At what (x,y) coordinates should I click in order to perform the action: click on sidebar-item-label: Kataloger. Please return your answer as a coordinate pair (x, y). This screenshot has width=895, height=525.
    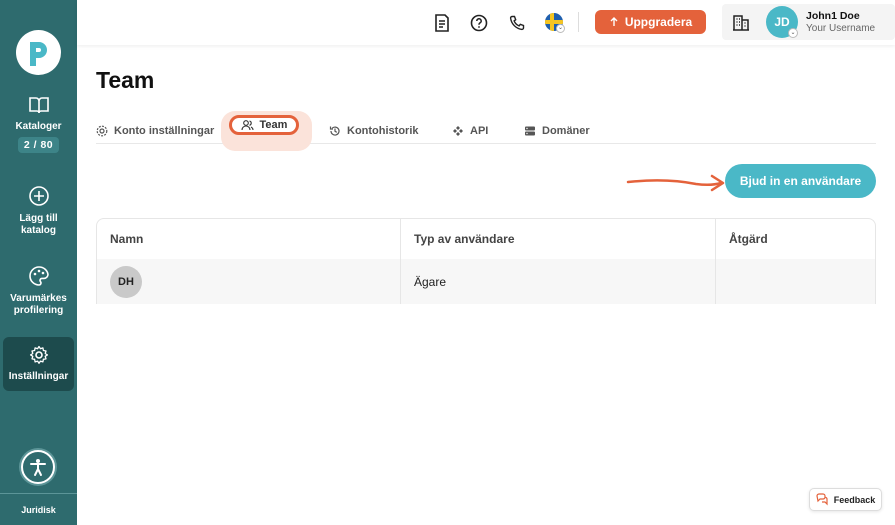
    Looking at the image, I should click on (38, 126).